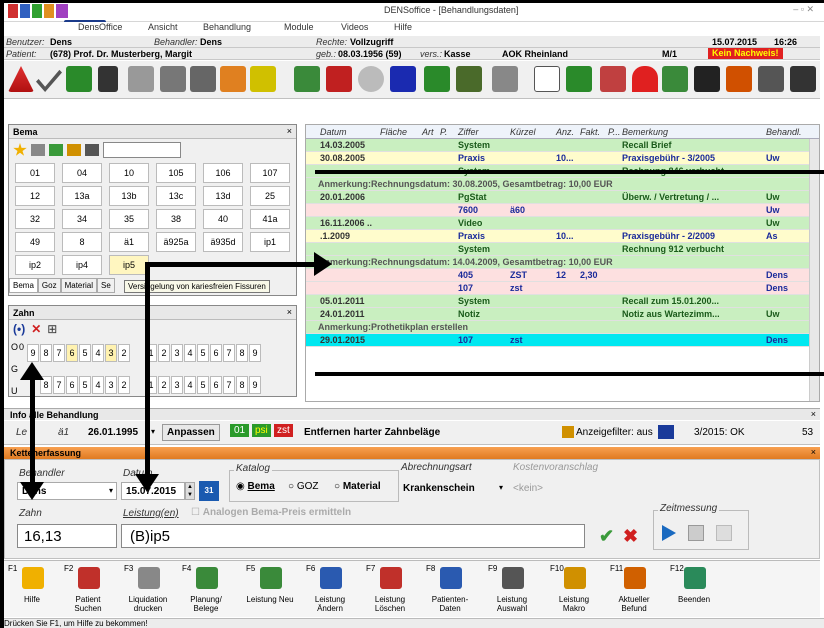 Image resolution: width=824 pixels, height=628 pixels. I want to click on kv-value: <kein>, so click(528, 488).